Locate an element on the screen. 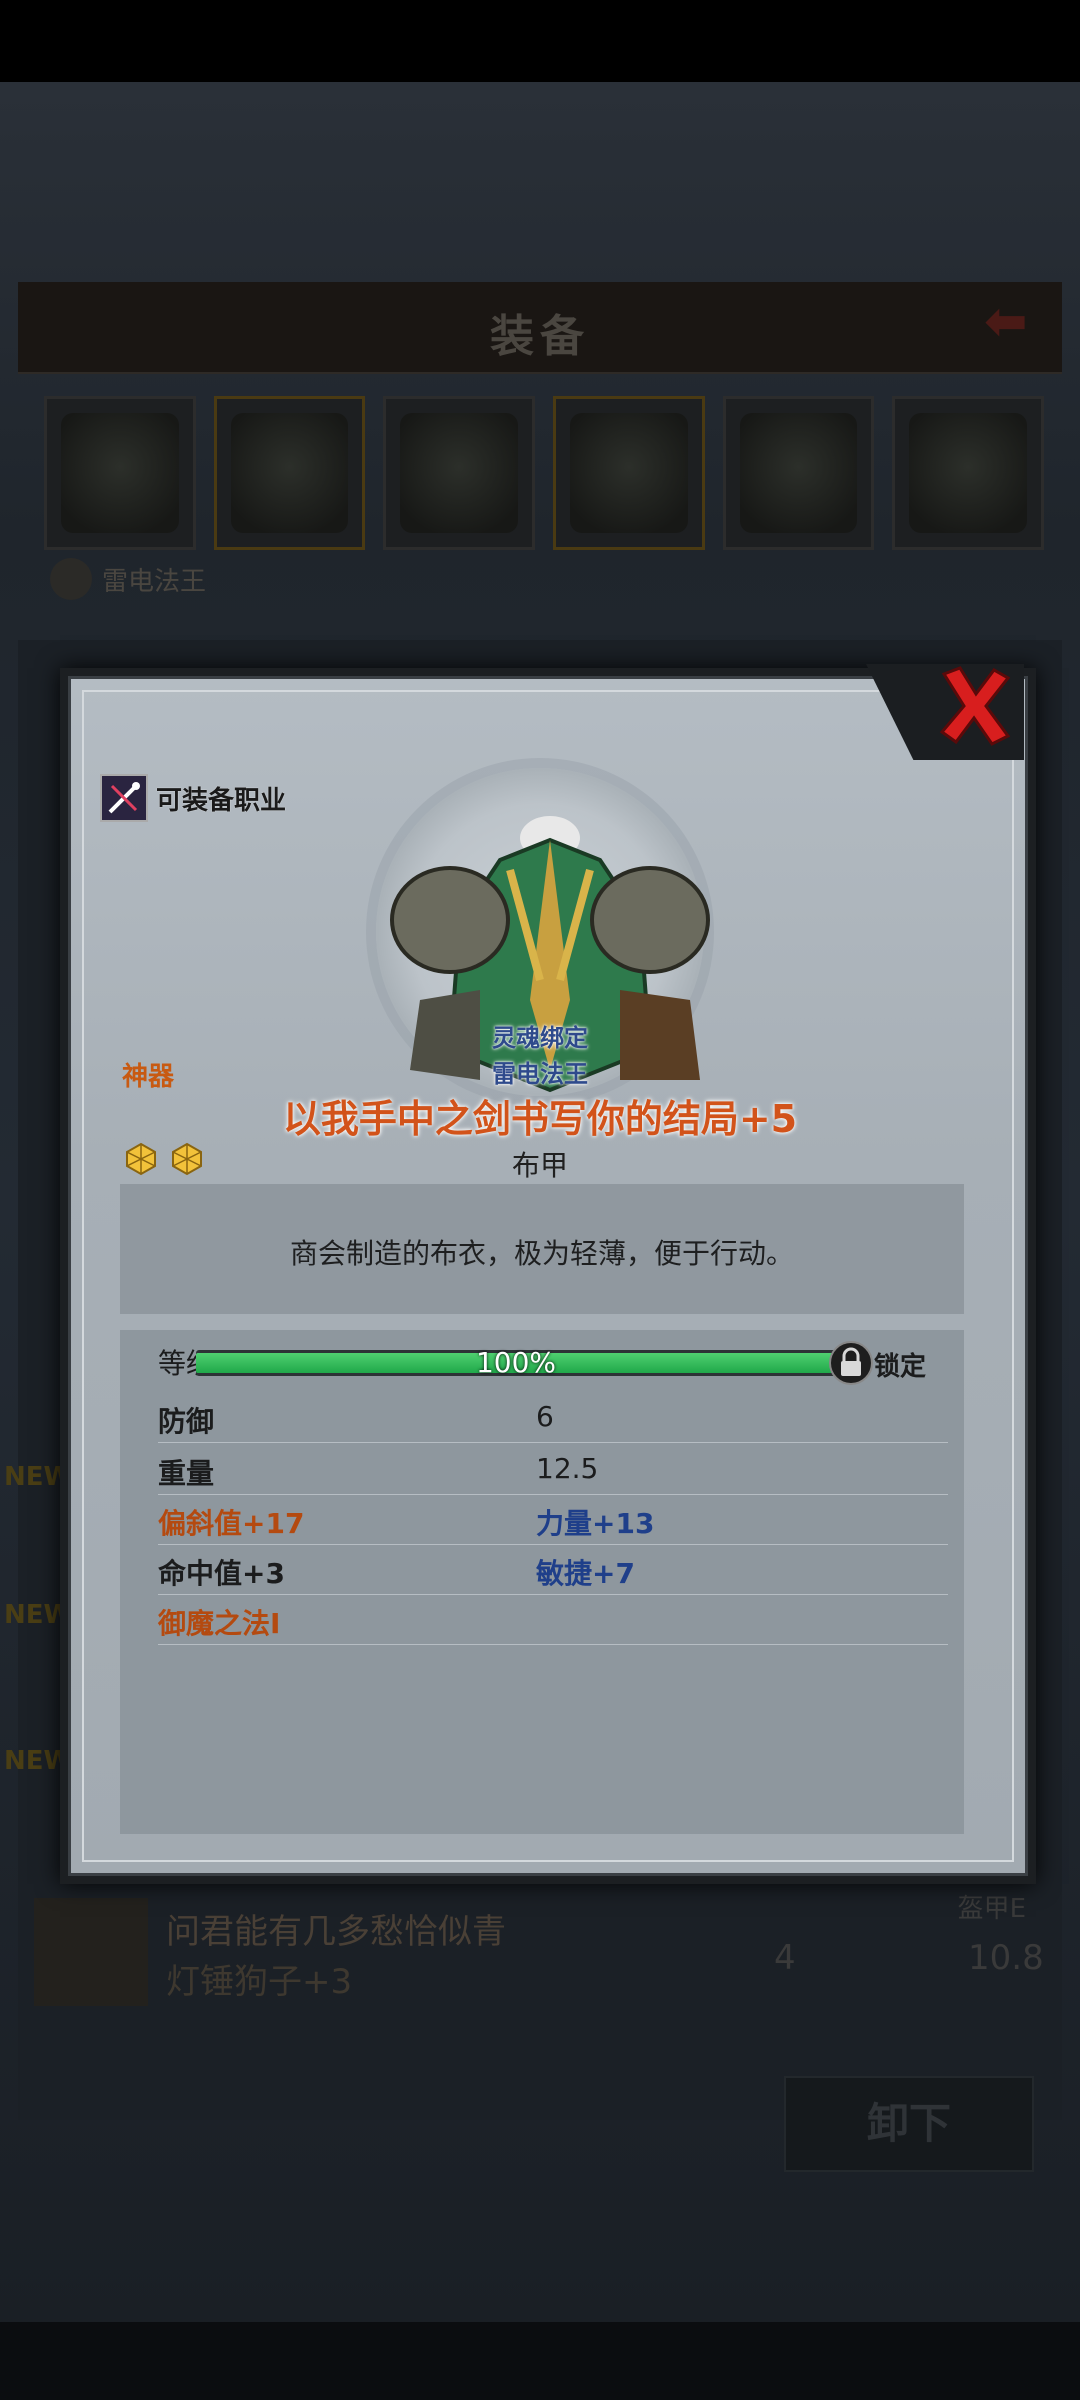 Image resolution: width=1080 pixels, height=2400 pixels. level-progress-text: 100% is located at coordinates (516, 1362).